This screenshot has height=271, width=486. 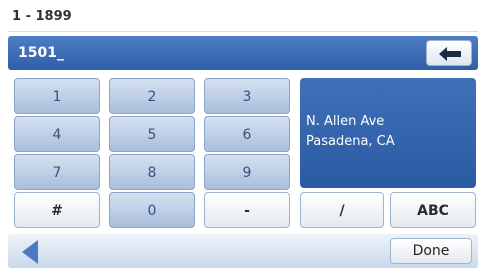 I want to click on key-8: 8, so click(x=152, y=172).